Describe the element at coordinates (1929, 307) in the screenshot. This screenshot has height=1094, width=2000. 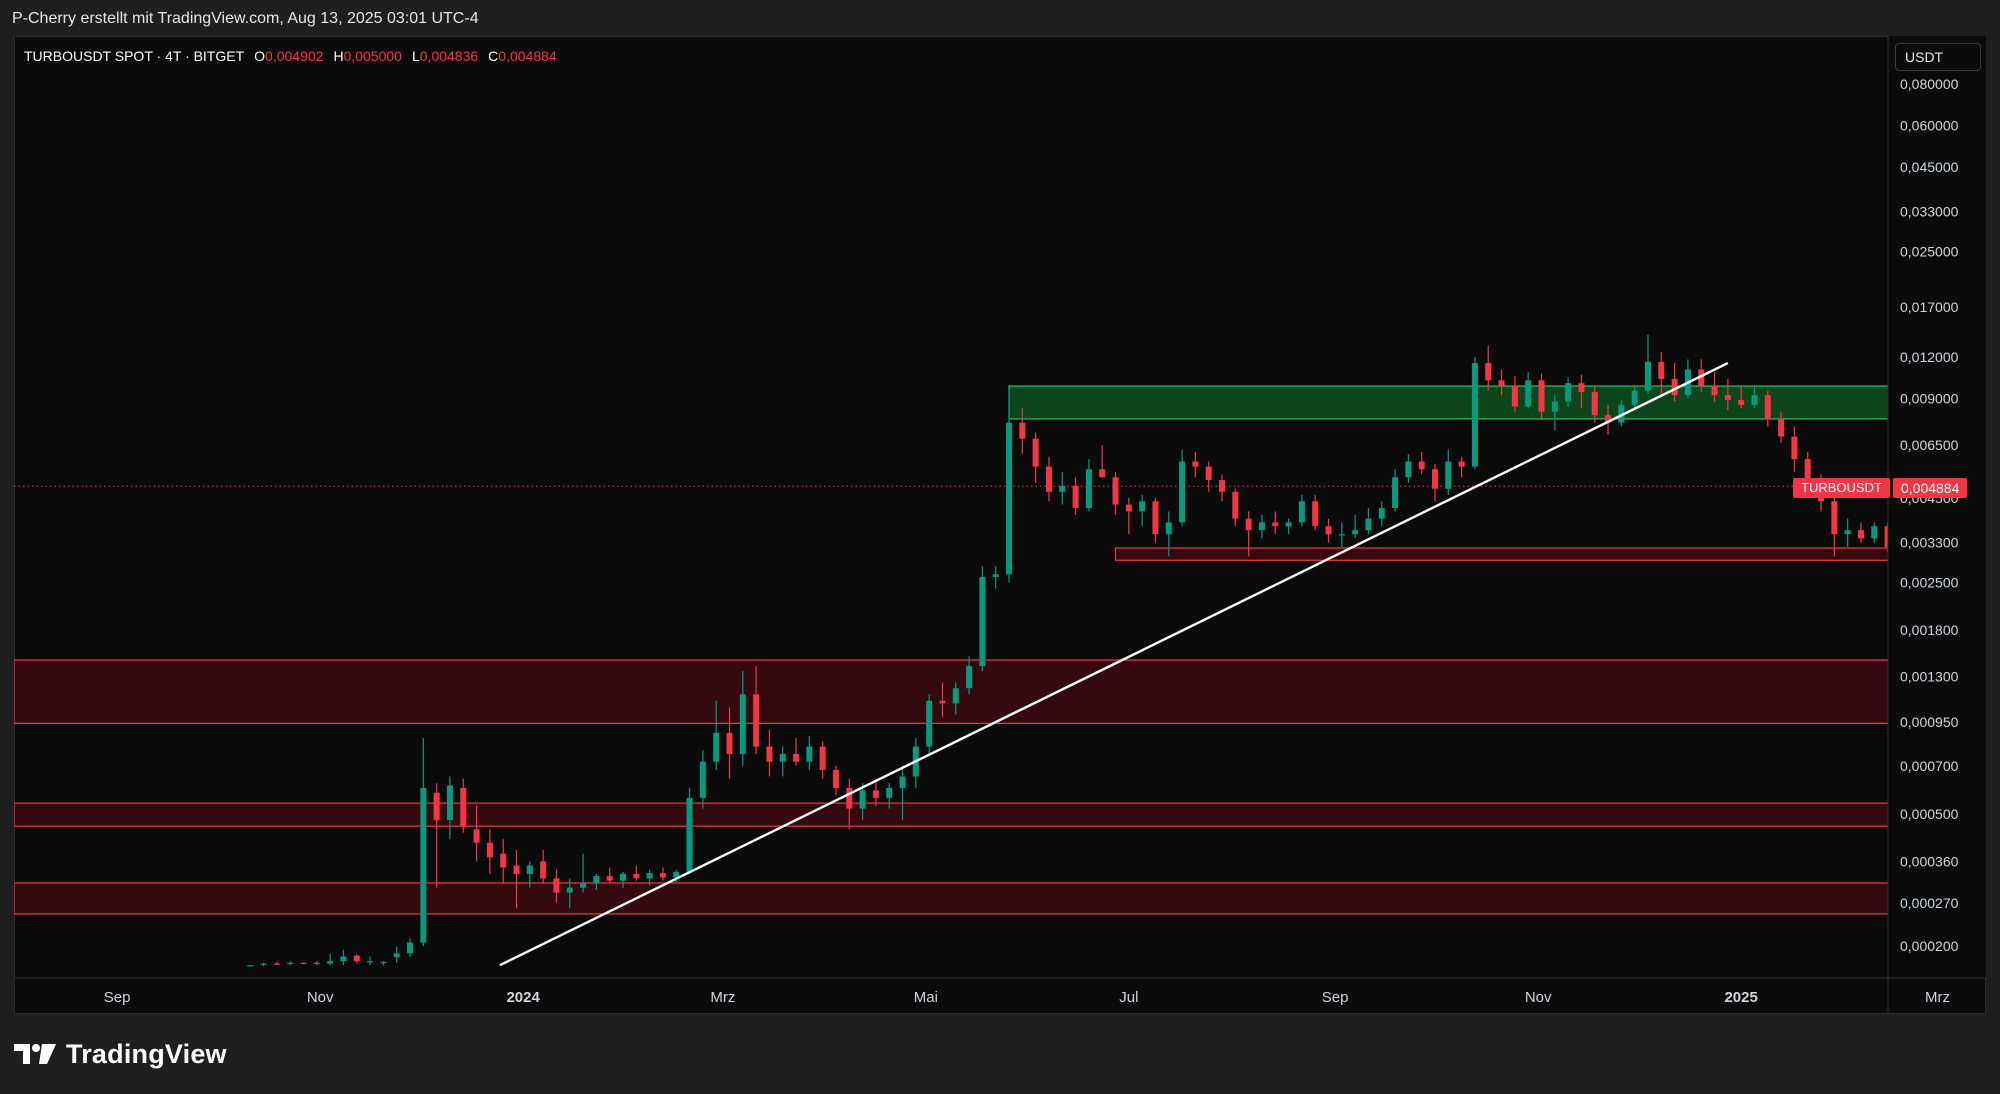
I see `price-tick-label: 0,017000` at that location.